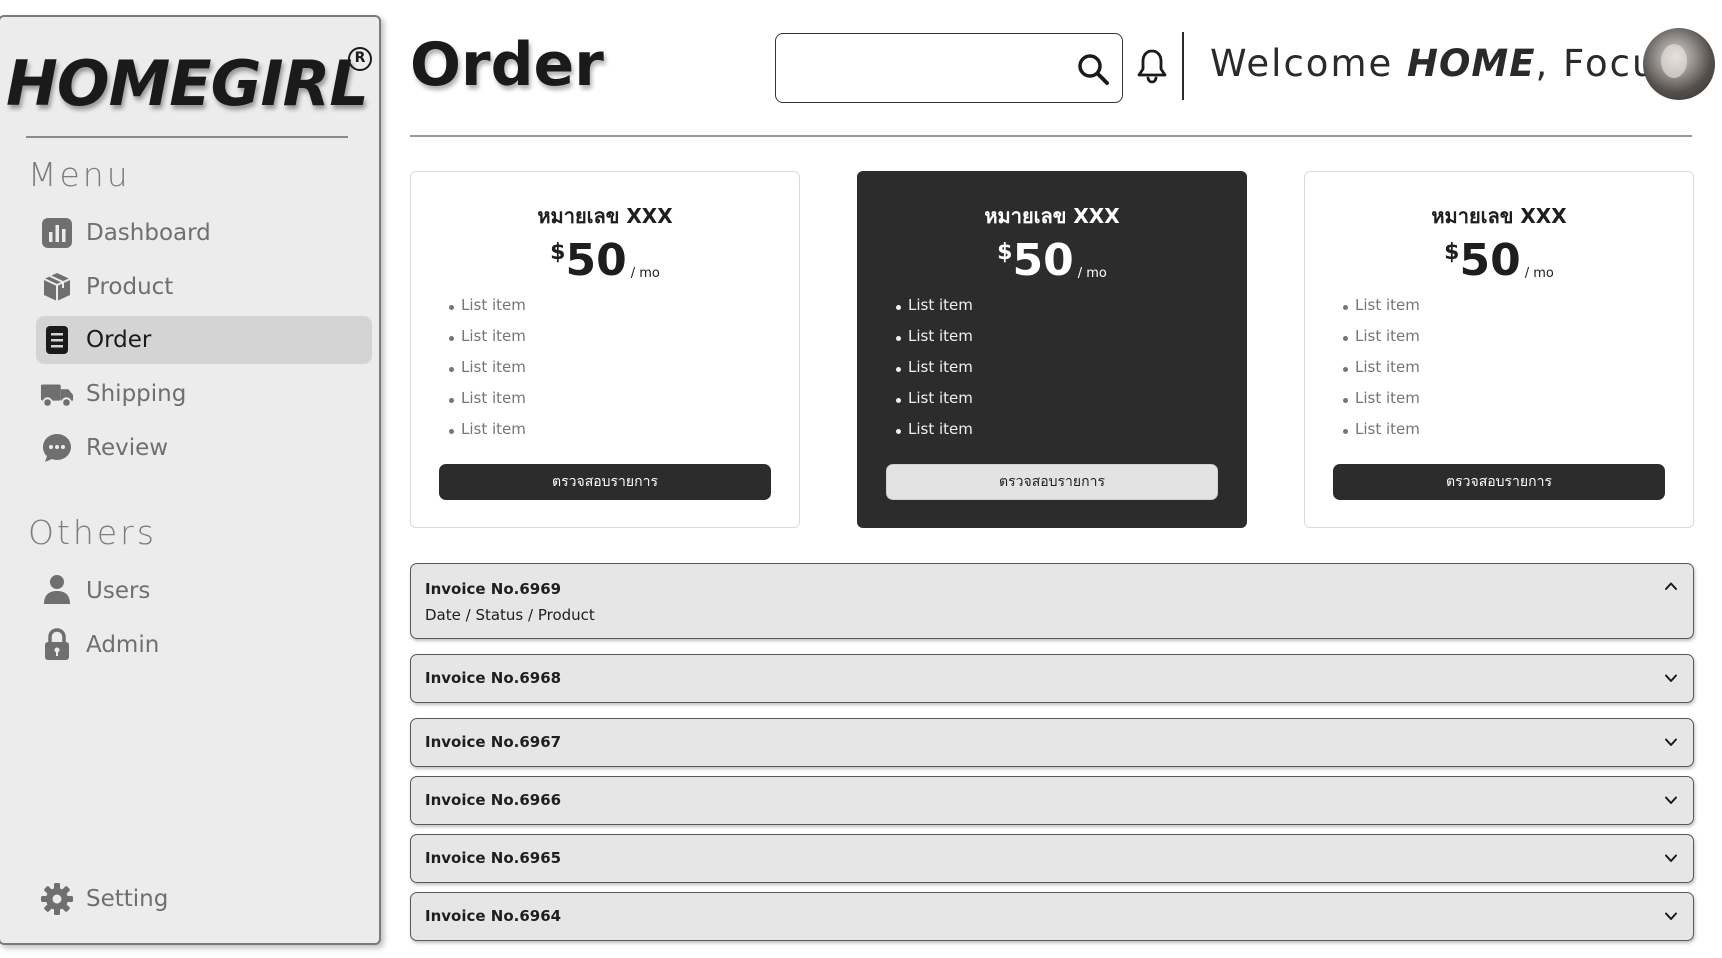 This screenshot has height=958, width=1722. What do you see at coordinates (204, 287) in the screenshot?
I see `sidebar-item-product: Product` at bounding box center [204, 287].